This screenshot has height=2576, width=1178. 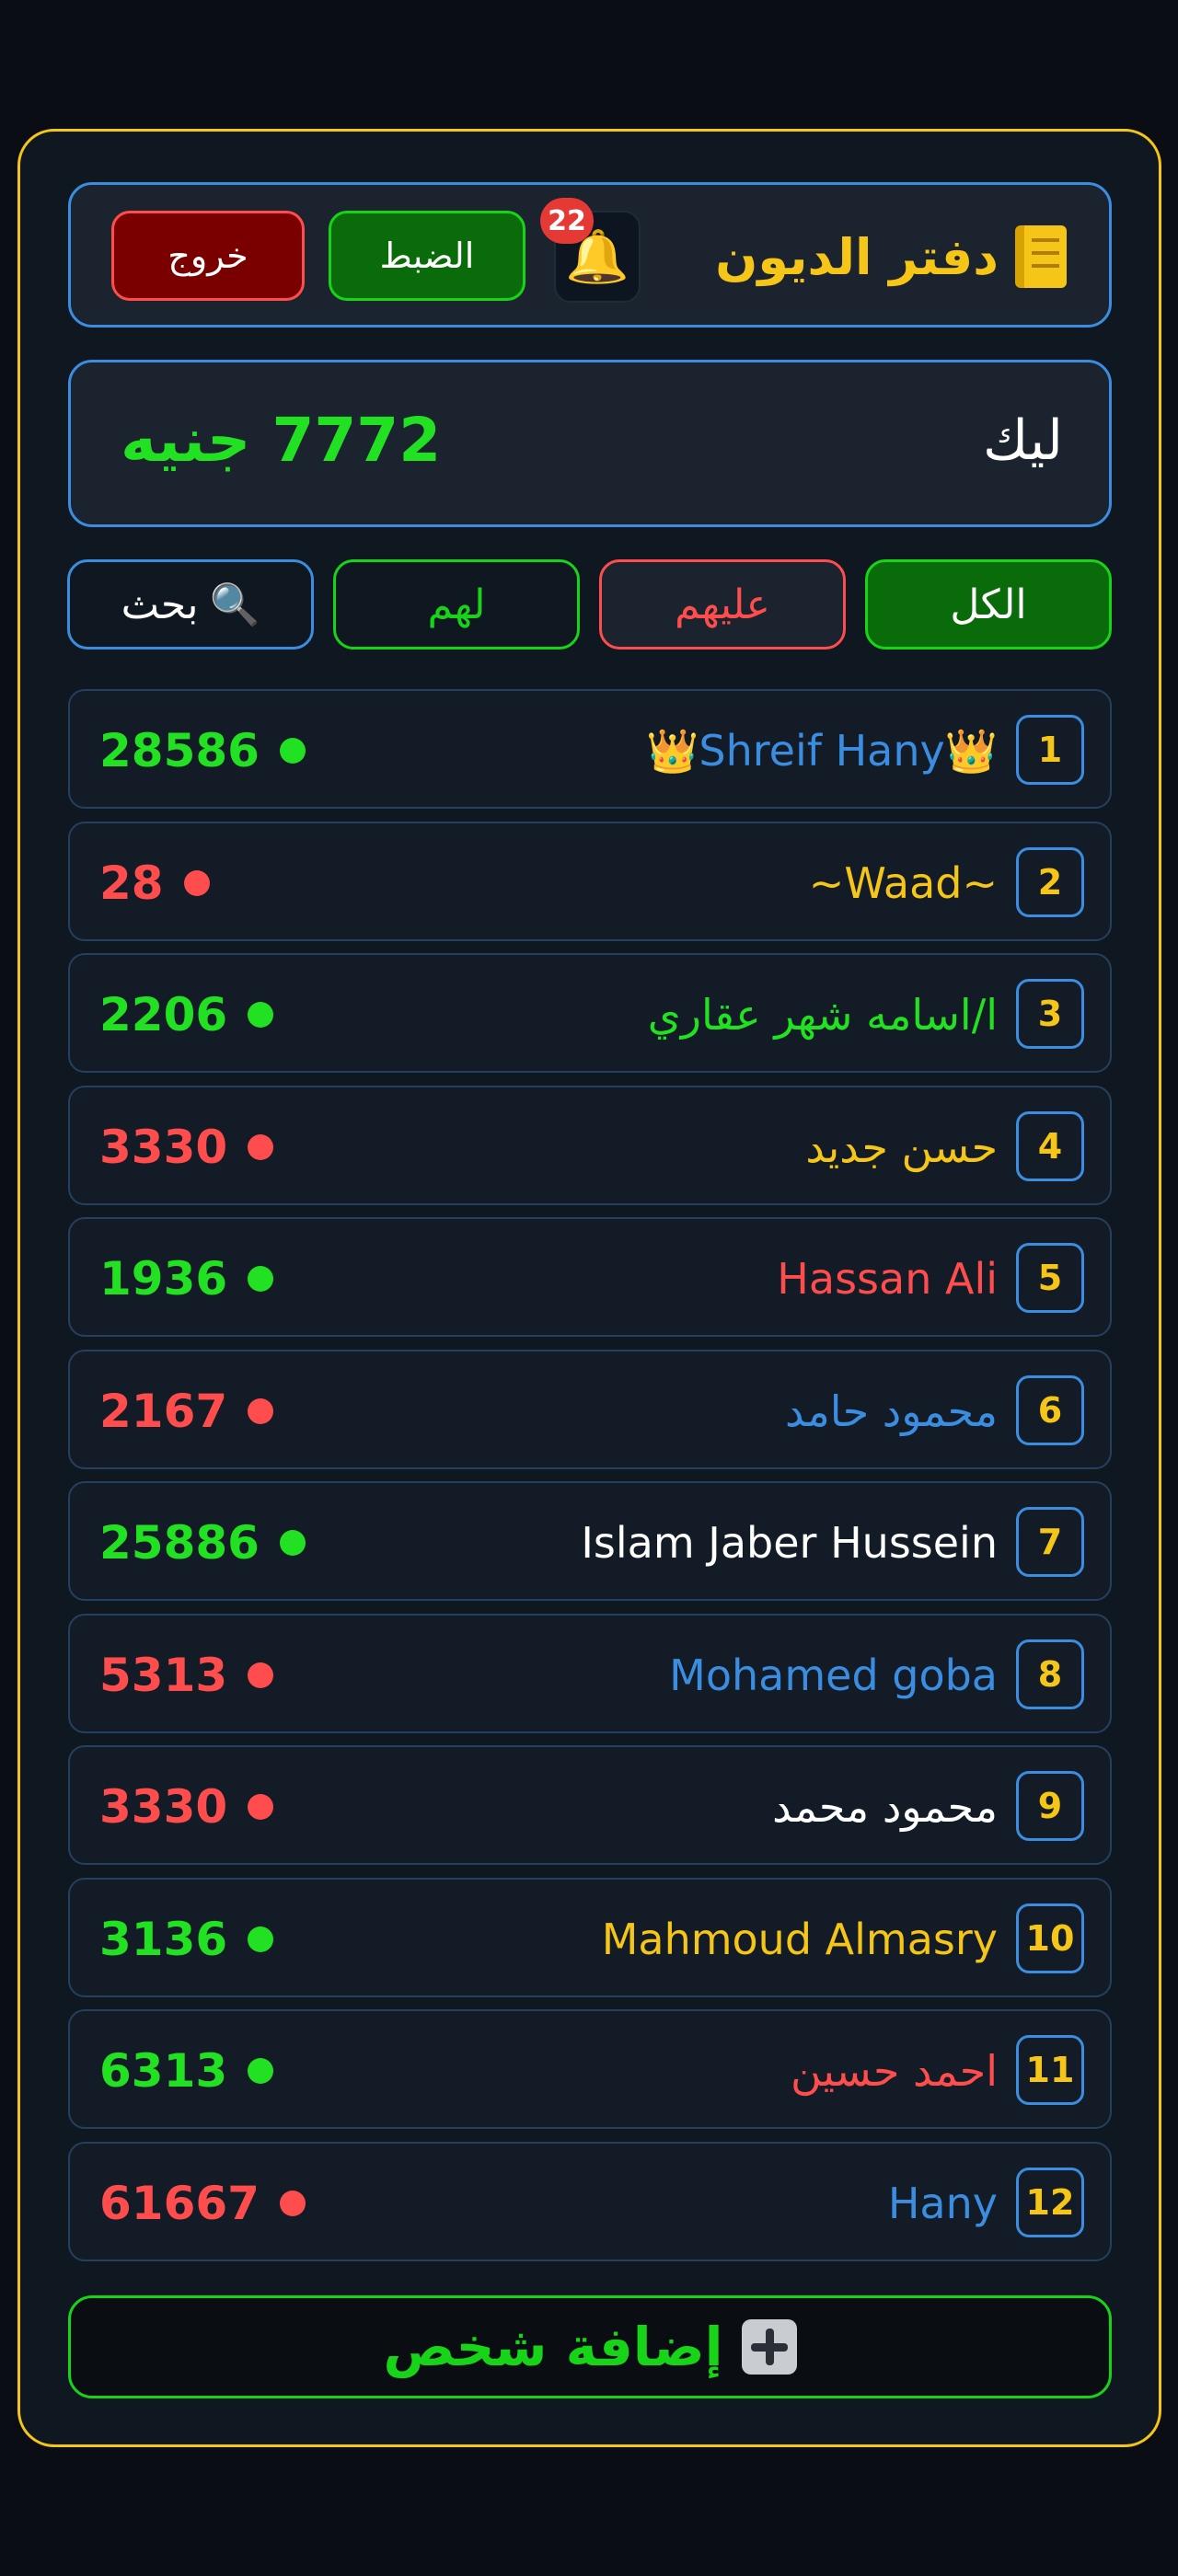 I want to click on person-amount: 61667, so click(x=202, y=2203).